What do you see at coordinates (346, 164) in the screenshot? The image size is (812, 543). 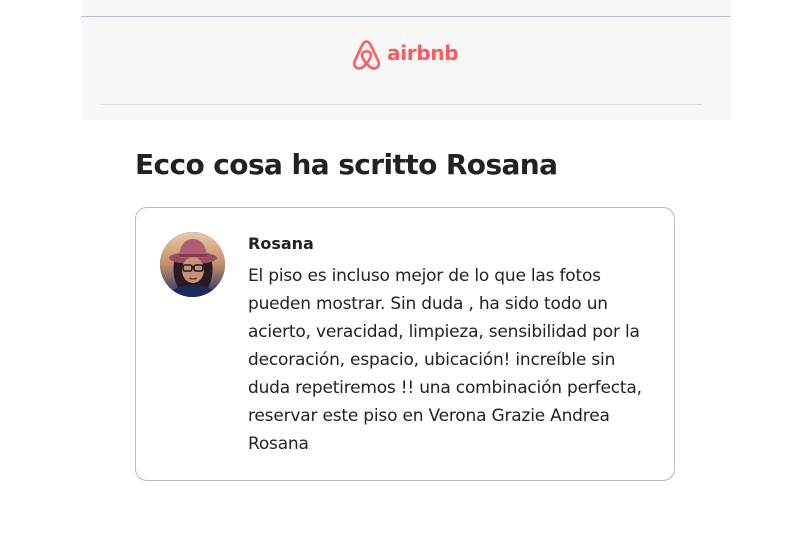 I see `page-title: Ecco cosa ha scritto Rosana` at bounding box center [346, 164].